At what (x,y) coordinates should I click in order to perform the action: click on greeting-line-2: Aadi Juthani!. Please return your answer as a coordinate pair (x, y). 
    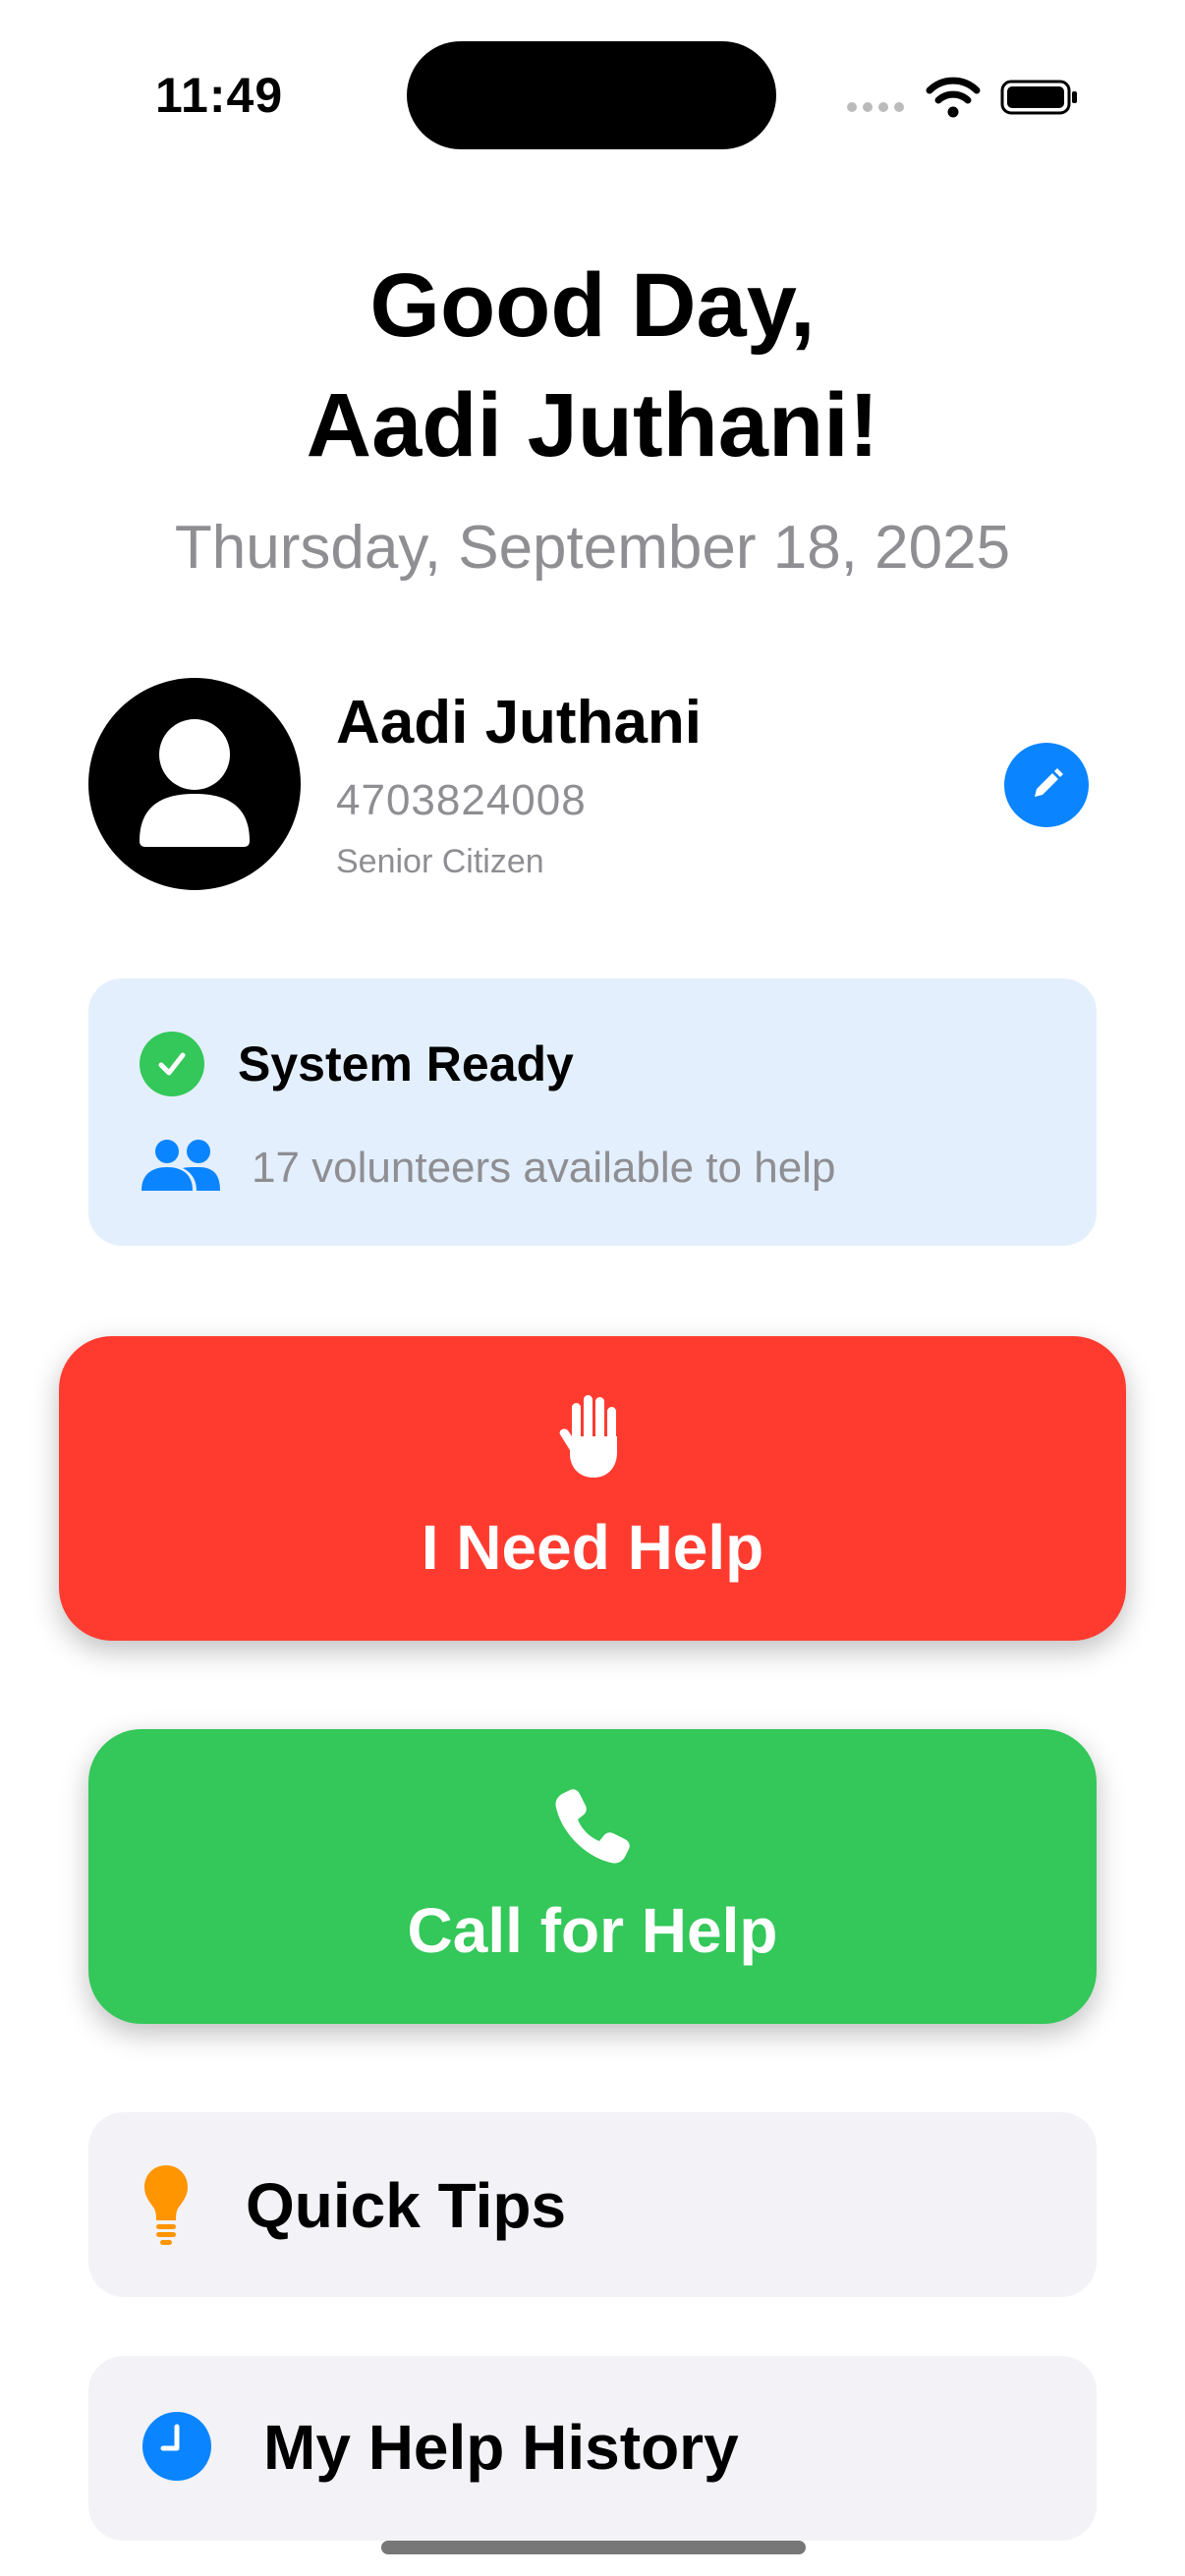
    Looking at the image, I should click on (592, 425).